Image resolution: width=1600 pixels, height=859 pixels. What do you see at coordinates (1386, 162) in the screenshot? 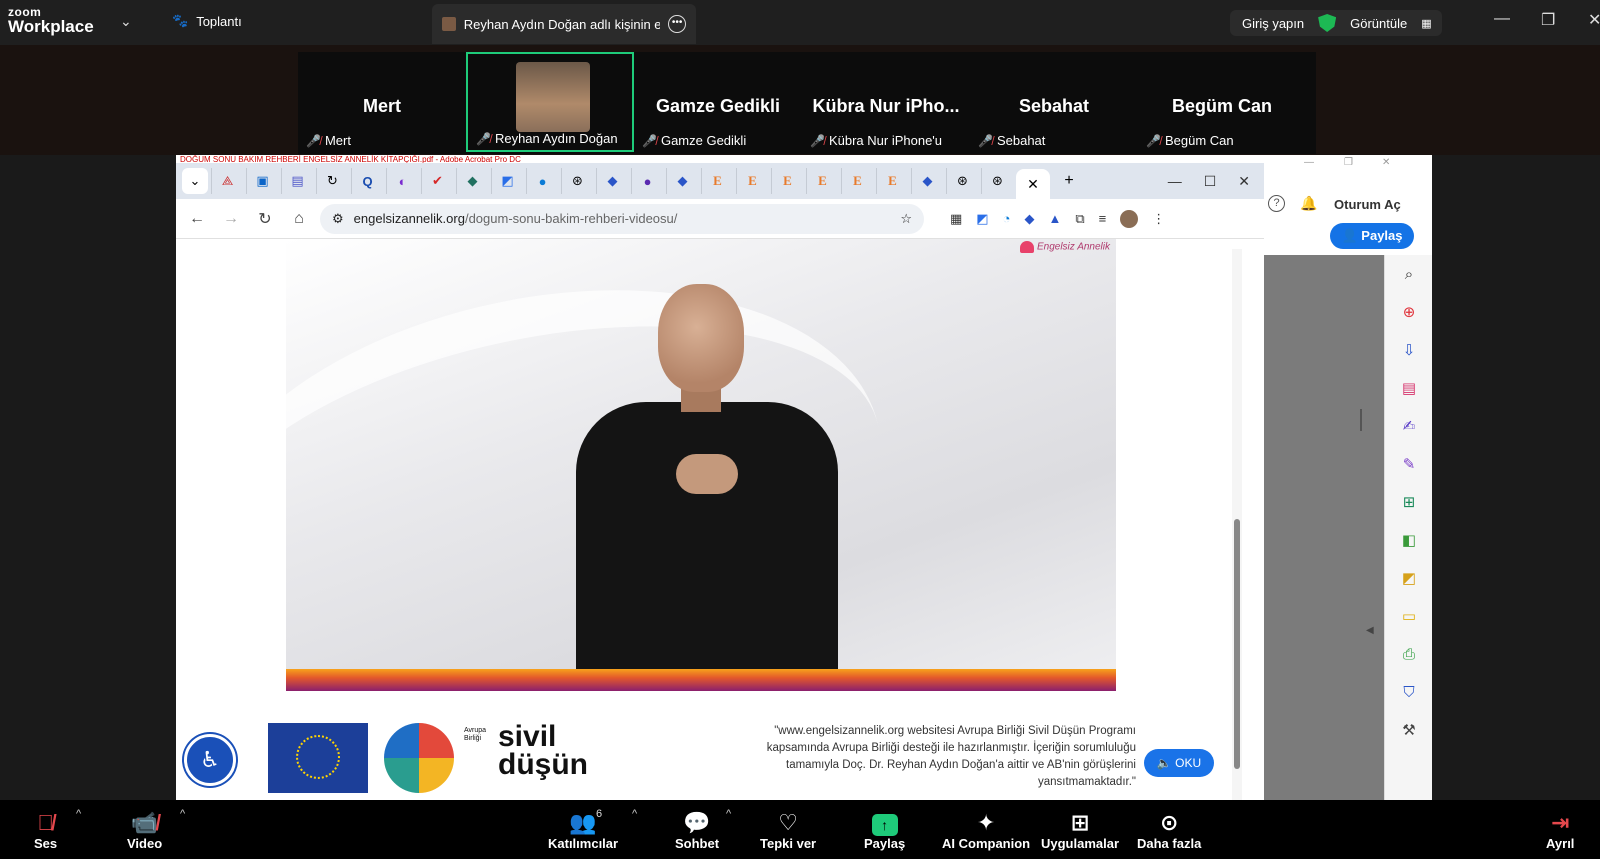
I see `acrobat-close-icon: ✕` at bounding box center [1386, 162].